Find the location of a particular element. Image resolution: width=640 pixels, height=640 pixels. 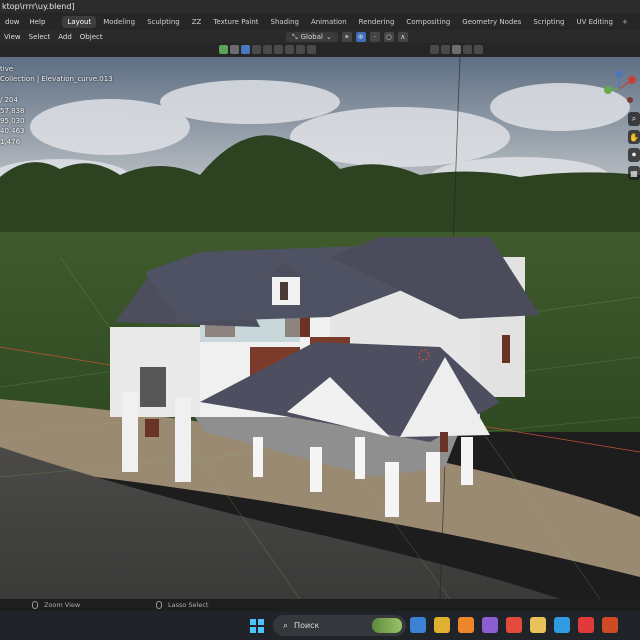

pivot-icon: ⚭ is located at coordinates (346, 36).